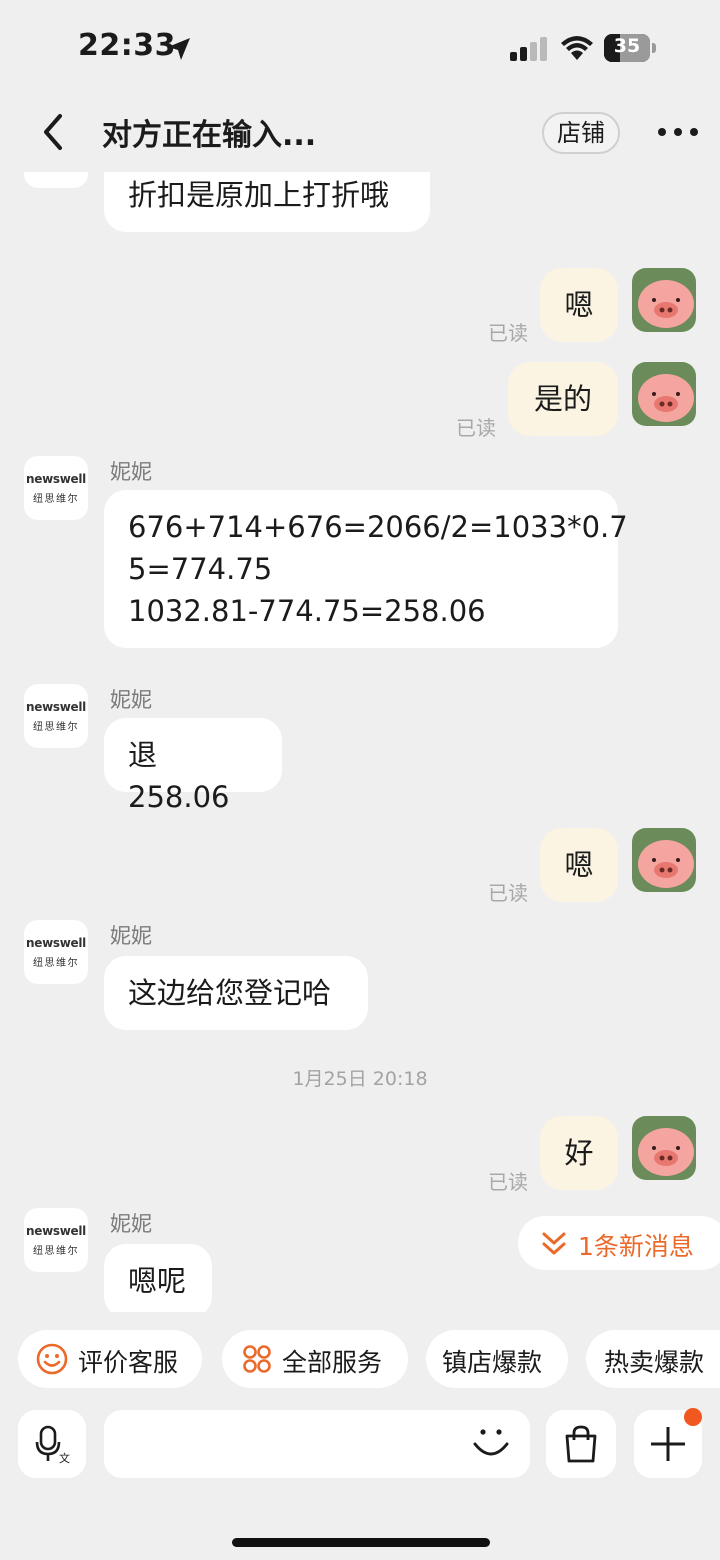 This screenshot has width=720, height=1560. I want to click on quick-action-all-services: 全部服务, so click(315, 1359).